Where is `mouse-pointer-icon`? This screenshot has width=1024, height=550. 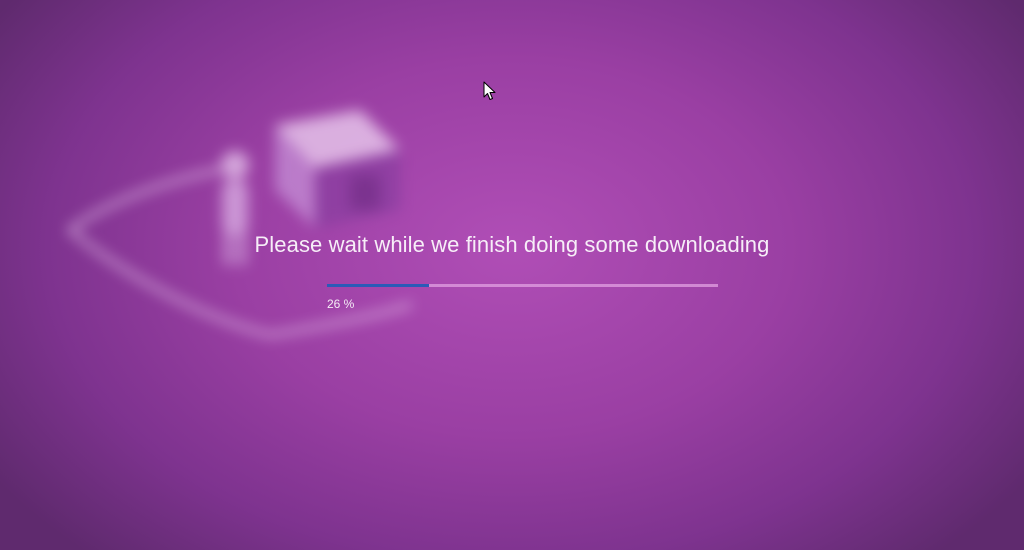
mouse-pointer-icon is located at coordinates (490, 91).